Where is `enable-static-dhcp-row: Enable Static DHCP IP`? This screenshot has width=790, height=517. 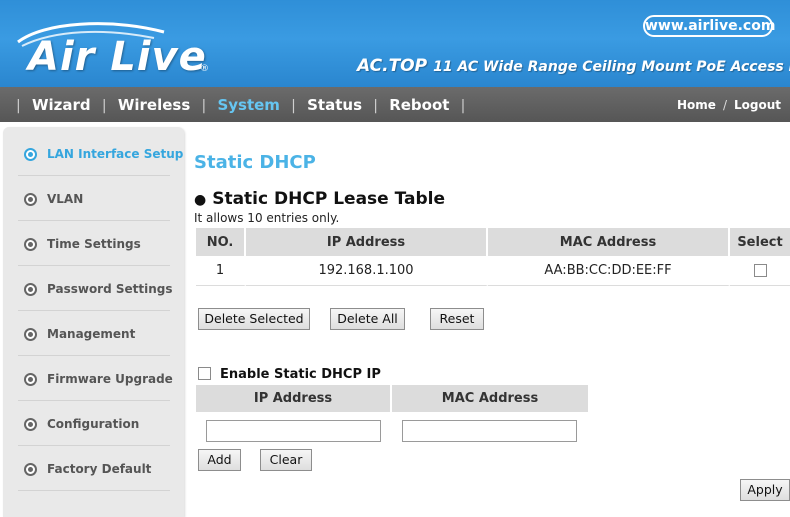 enable-static-dhcp-row: Enable Static DHCP IP is located at coordinates (289, 374).